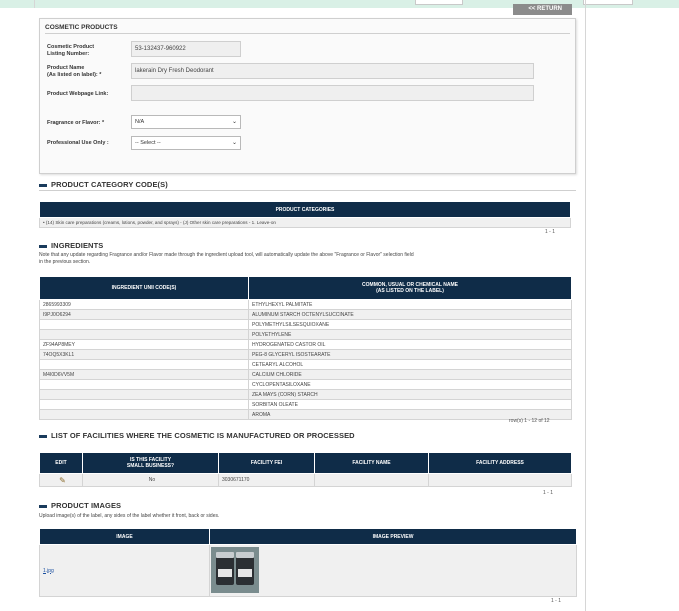  I want to click on facilities-pager: 1 - 1, so click(548, 493).